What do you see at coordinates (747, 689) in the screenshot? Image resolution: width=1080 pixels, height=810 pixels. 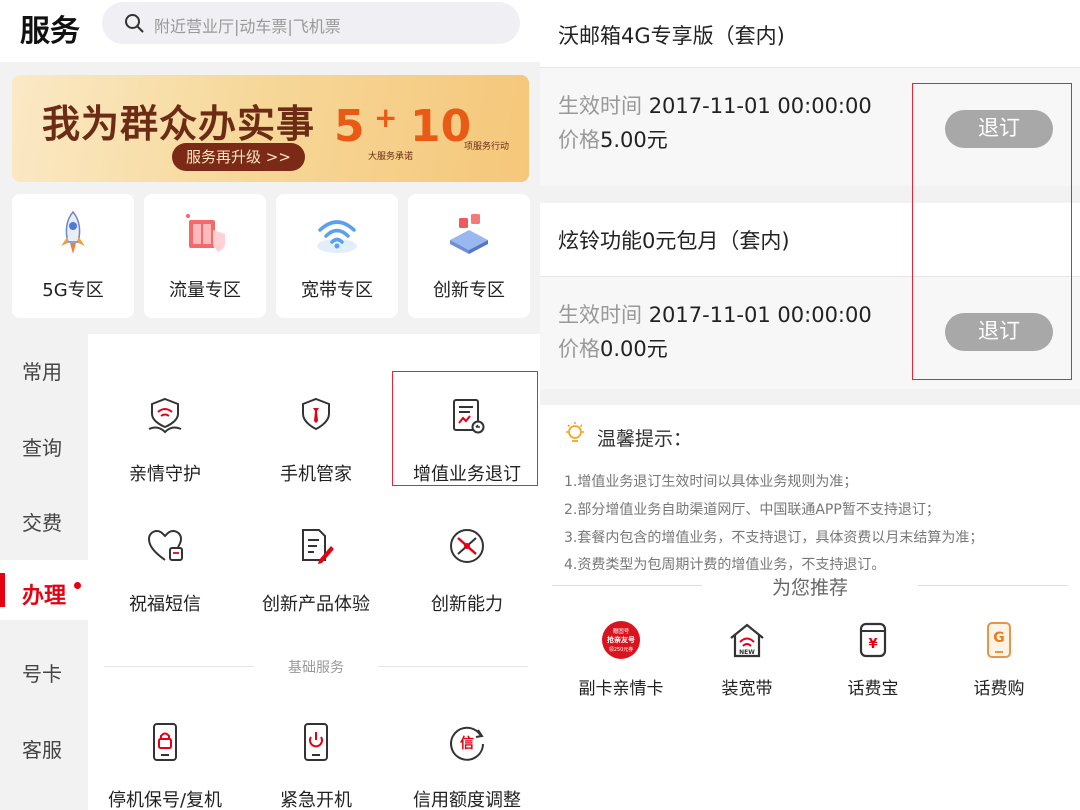 I see `recommend-label: 装宽带` at bounding box center [747, 689].